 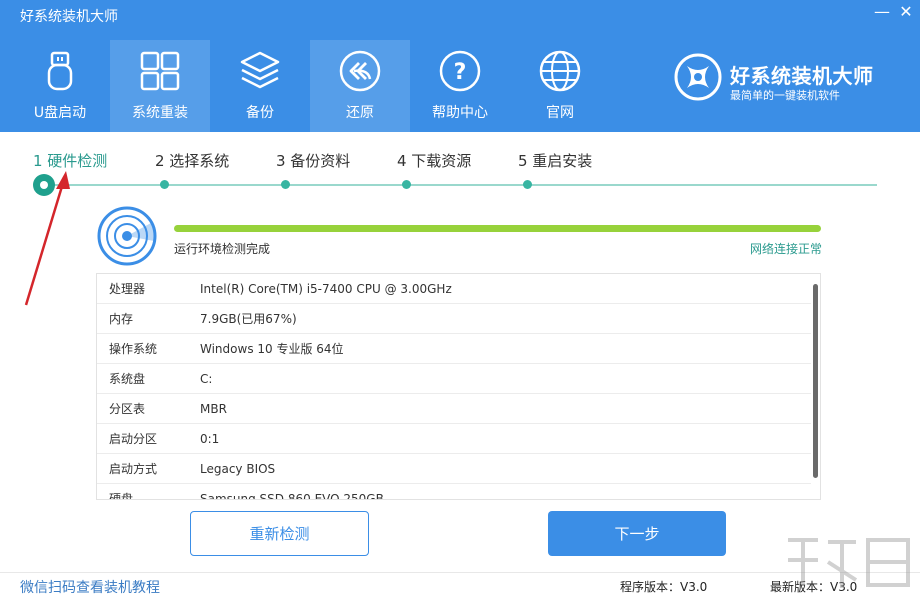 What do you see at coordinates (213, 408) in the screenshot?
I see `row-value: MBR` at bounding box center [213, 408].